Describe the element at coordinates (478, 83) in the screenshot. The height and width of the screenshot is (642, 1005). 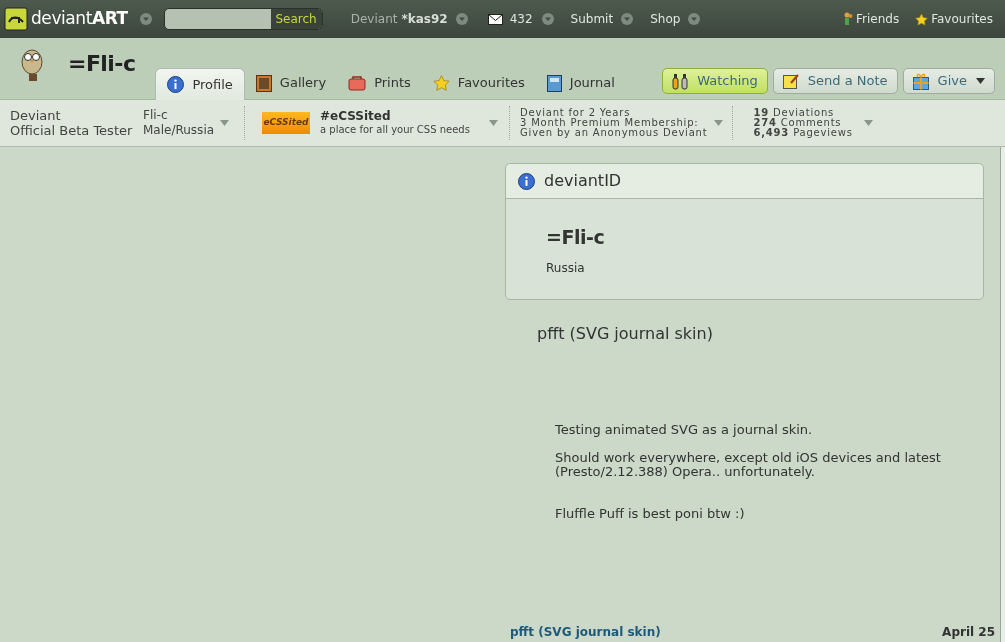
I see `profile-tab: Favourites` at that location.